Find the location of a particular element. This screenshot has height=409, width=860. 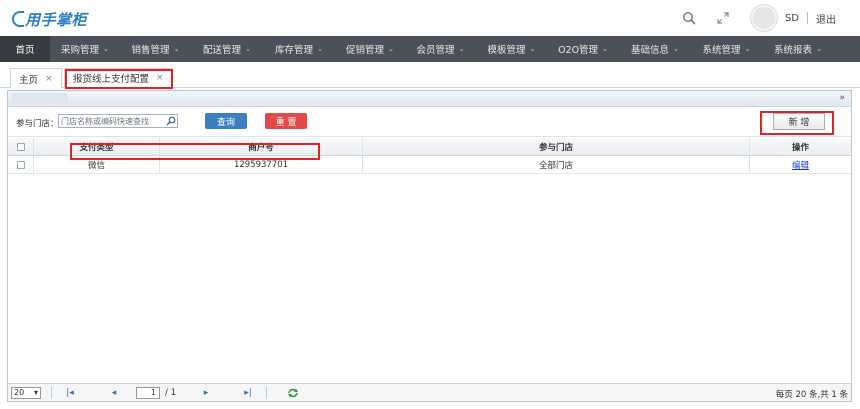

page-info: 每页 20 条,共 1 条 is located at coordinates (811, 395).